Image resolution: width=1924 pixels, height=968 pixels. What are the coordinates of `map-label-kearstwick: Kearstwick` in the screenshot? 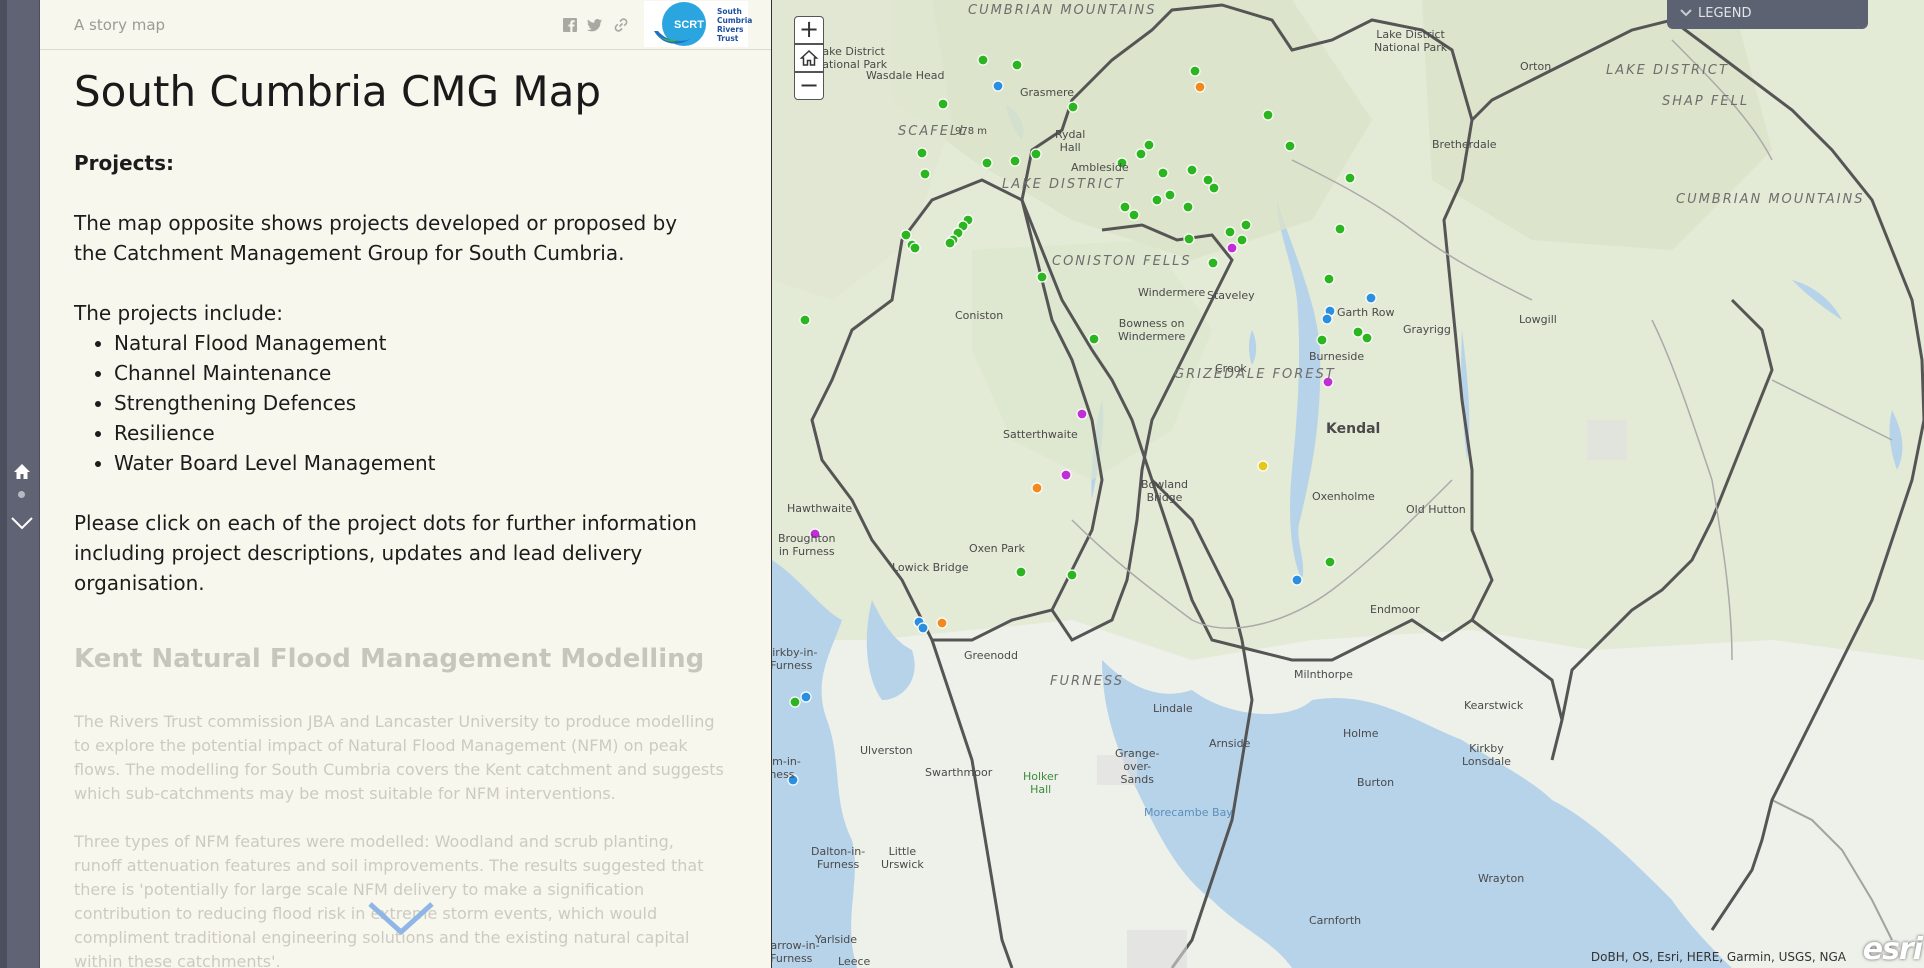 It's located at (1494, 705).